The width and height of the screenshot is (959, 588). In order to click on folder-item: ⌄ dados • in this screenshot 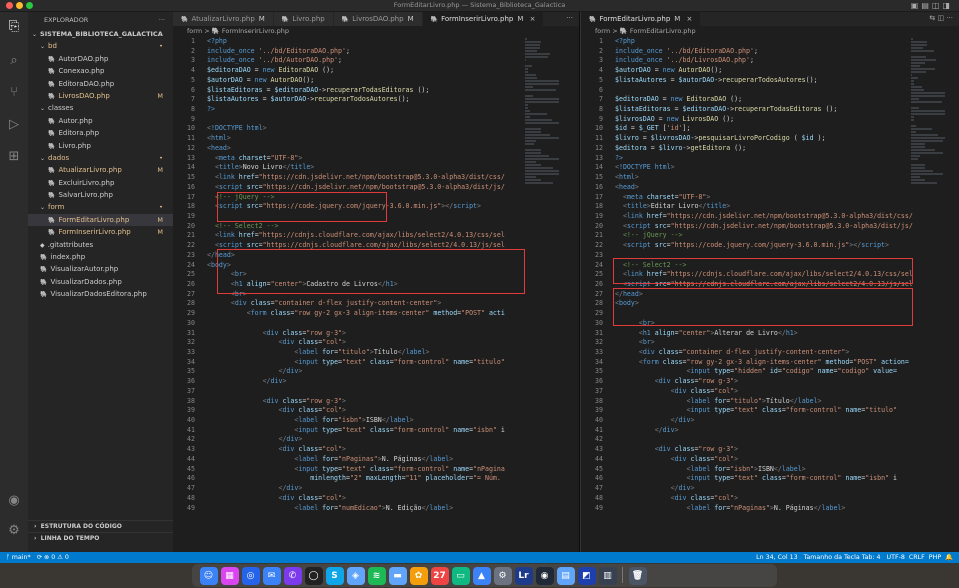, I will do `click(100, 158)`.